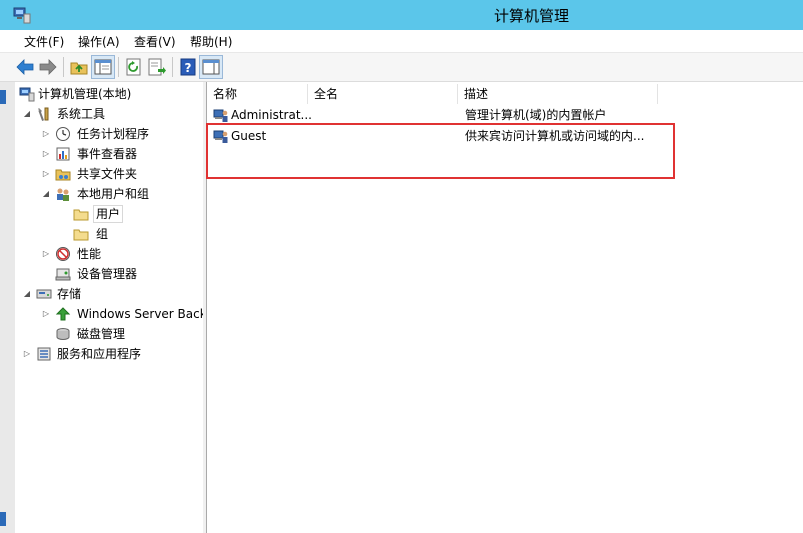 The height and width of the screenshot is (533, 803). What do you see at coordinates (157, 67) in the screenshot?
I see `export-list-icon` at bounding box center [157, 67].